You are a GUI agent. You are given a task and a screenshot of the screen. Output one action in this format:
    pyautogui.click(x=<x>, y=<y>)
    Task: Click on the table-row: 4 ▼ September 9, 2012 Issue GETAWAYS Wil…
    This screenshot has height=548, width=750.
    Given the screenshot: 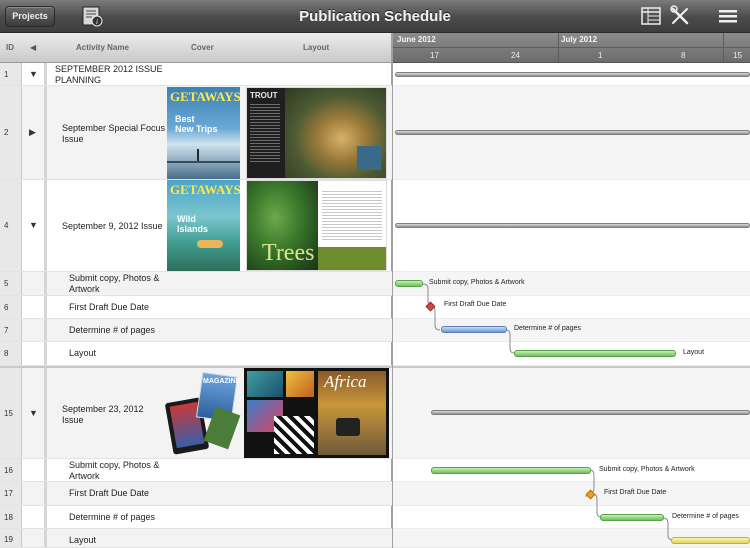 What is the action you would take?
    pyautogui.click(x=196, y=226)
    